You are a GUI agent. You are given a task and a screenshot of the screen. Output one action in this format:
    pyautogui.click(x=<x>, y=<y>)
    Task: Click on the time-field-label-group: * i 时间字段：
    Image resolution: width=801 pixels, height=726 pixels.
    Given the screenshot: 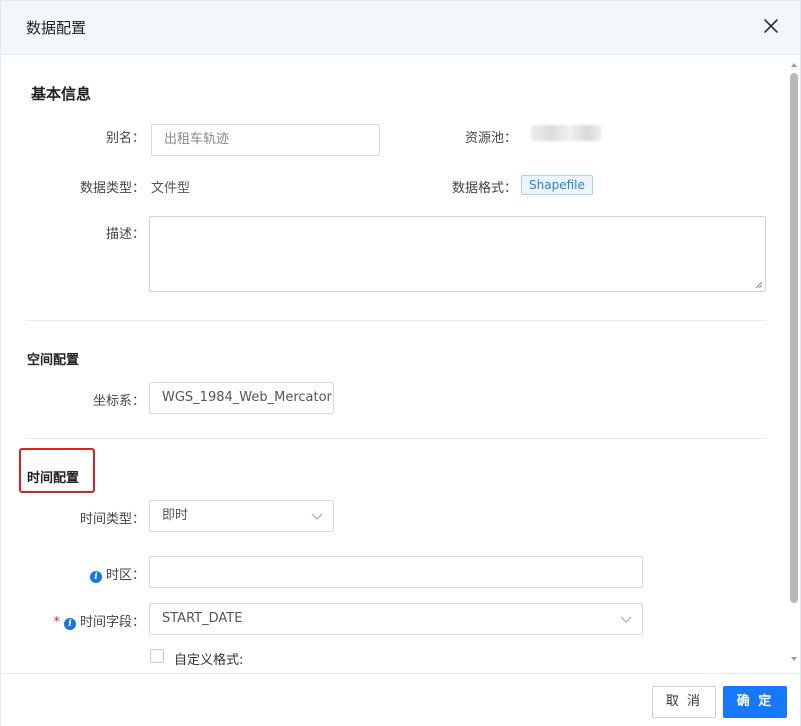 What is the action you would take?
    pyautogui.click(x=88, y=620)
    